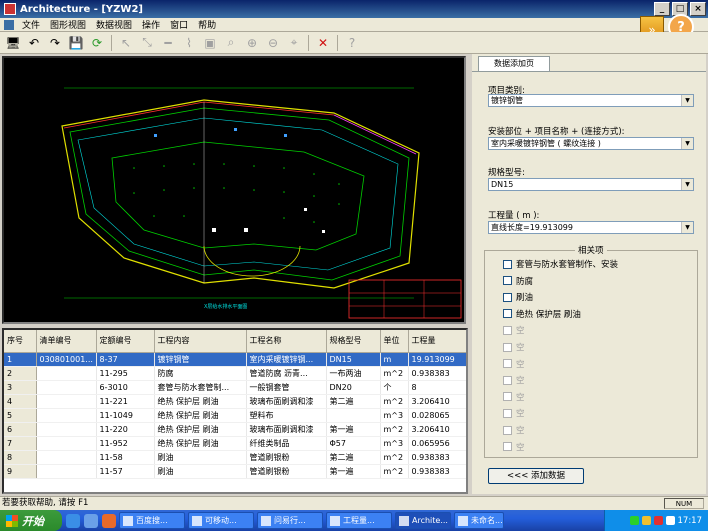  I want to click on help-icon: ?, so click(352, 43).